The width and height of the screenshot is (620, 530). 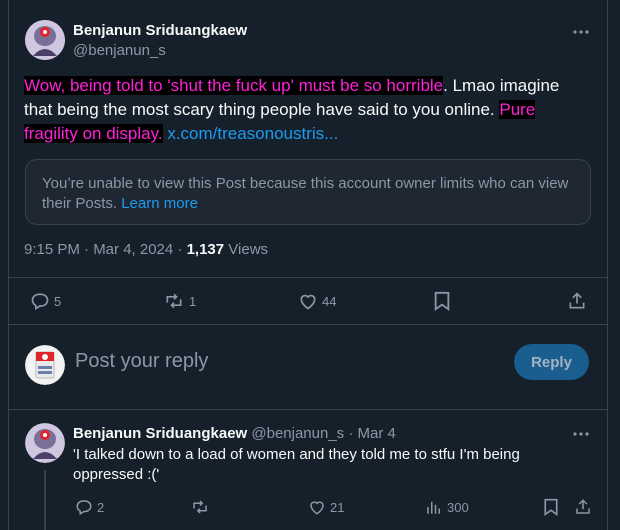 I want to click on repost-action-button: 1, so click(x=179, y=301).